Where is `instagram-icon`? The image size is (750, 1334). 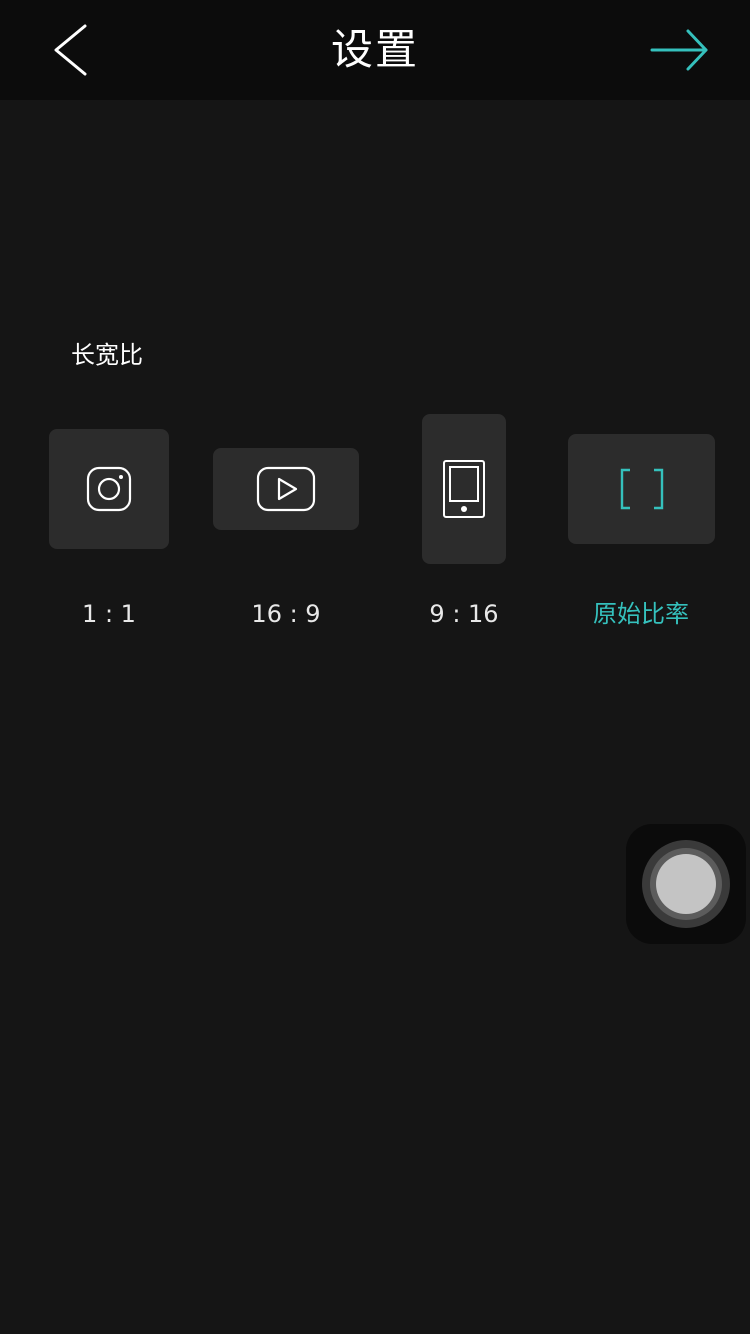 instagram-icon is located at coordinates (109, 489).